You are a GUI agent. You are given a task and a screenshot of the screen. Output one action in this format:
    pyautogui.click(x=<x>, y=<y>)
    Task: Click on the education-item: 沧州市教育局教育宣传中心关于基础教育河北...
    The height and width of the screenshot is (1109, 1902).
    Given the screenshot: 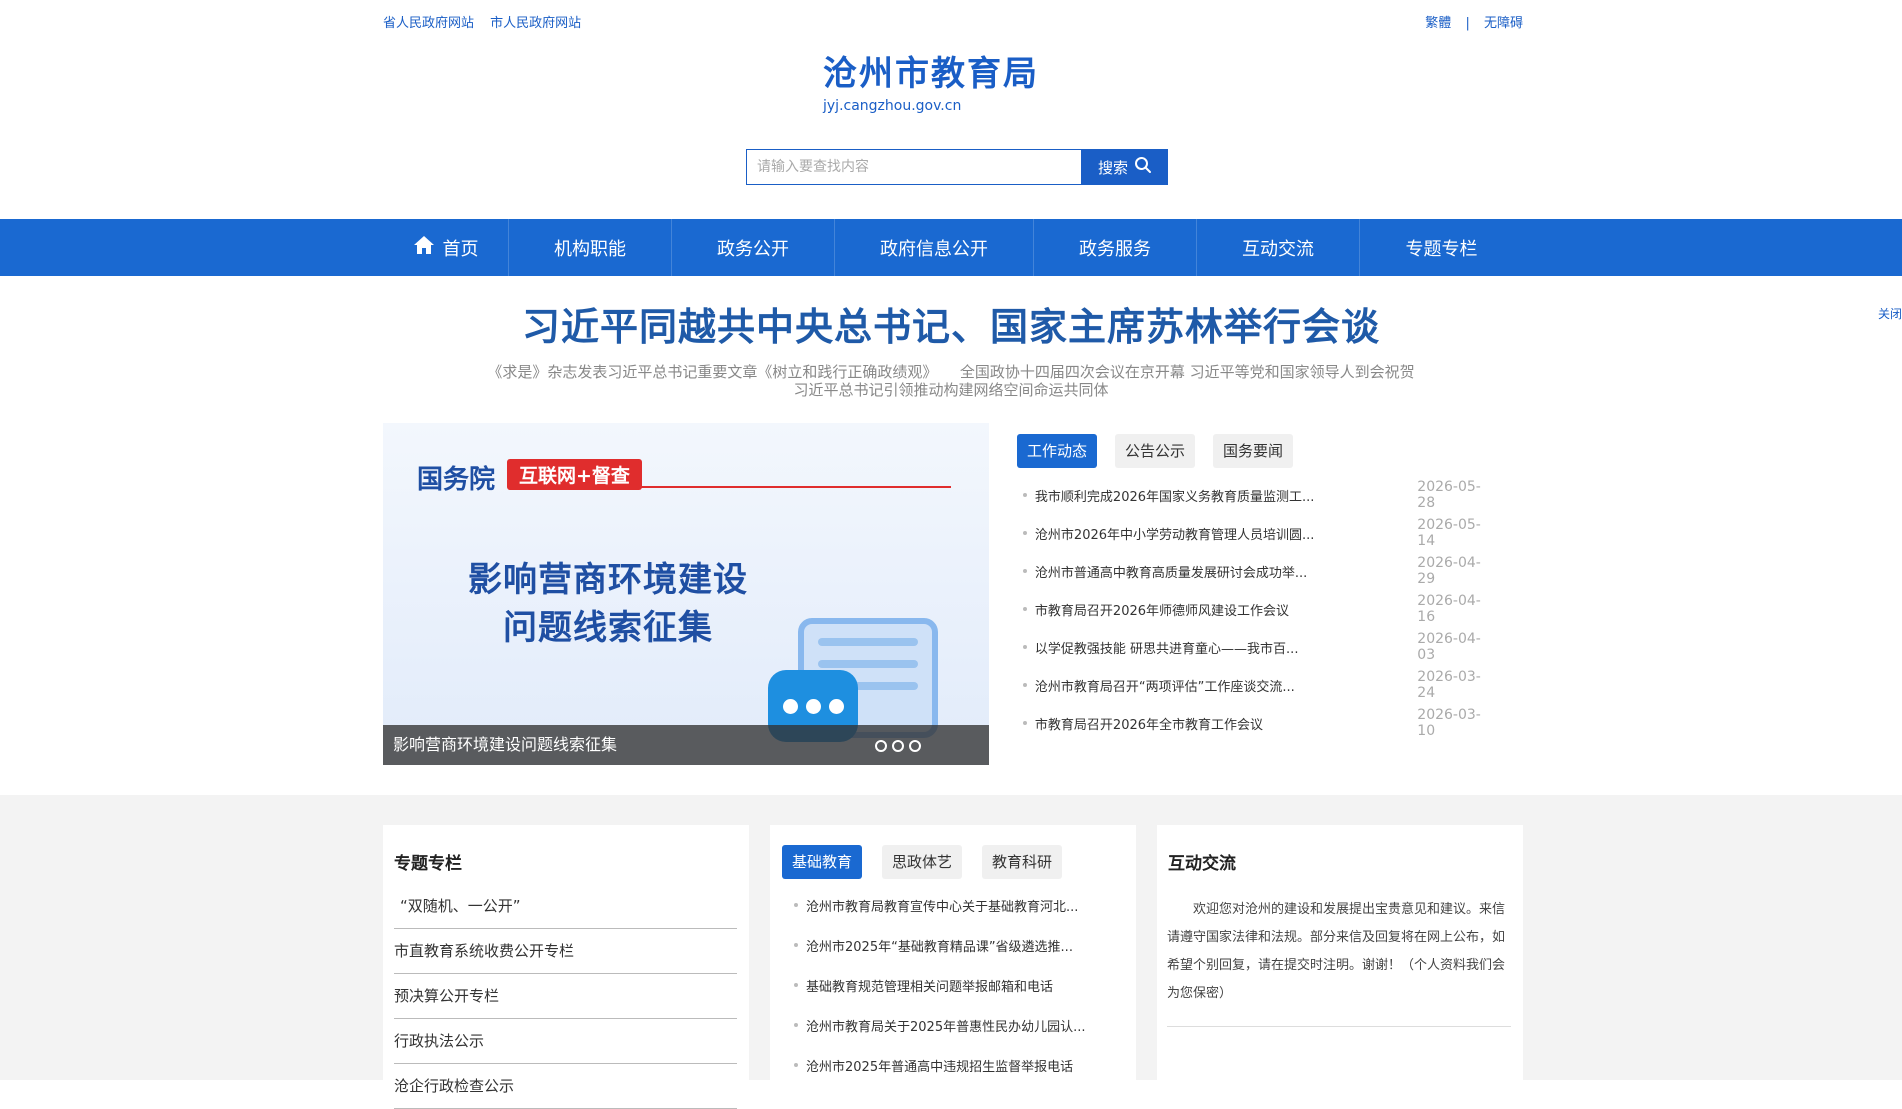 What is the action you would take?
    pyautogui.click(x=959, y=905)
    